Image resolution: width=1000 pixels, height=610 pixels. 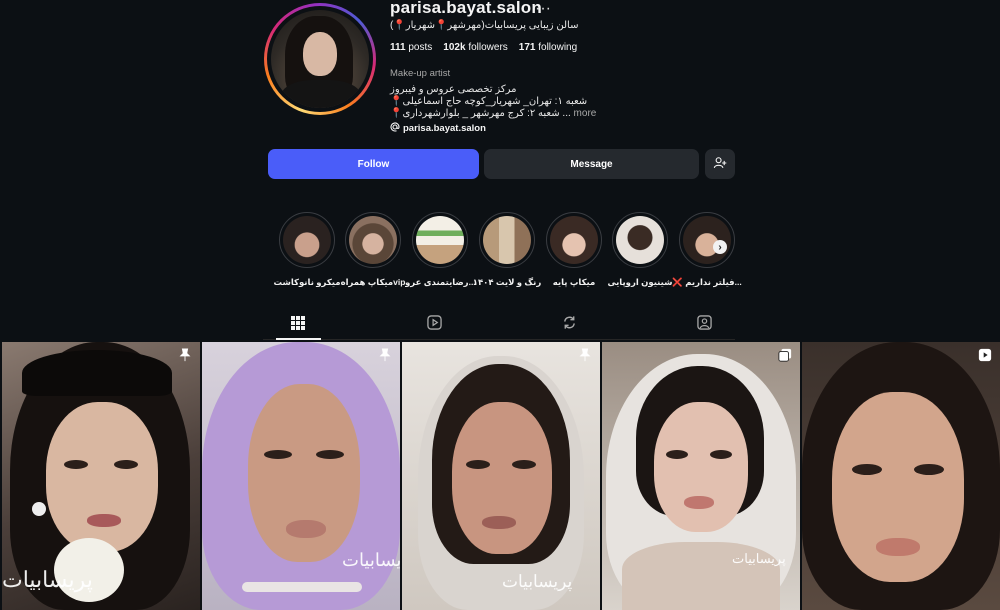 What do you see at coordinates (574, 282) in the screenshot?
I see `highlight-label: میکاپ پایه` at bounding box center [574, 282].